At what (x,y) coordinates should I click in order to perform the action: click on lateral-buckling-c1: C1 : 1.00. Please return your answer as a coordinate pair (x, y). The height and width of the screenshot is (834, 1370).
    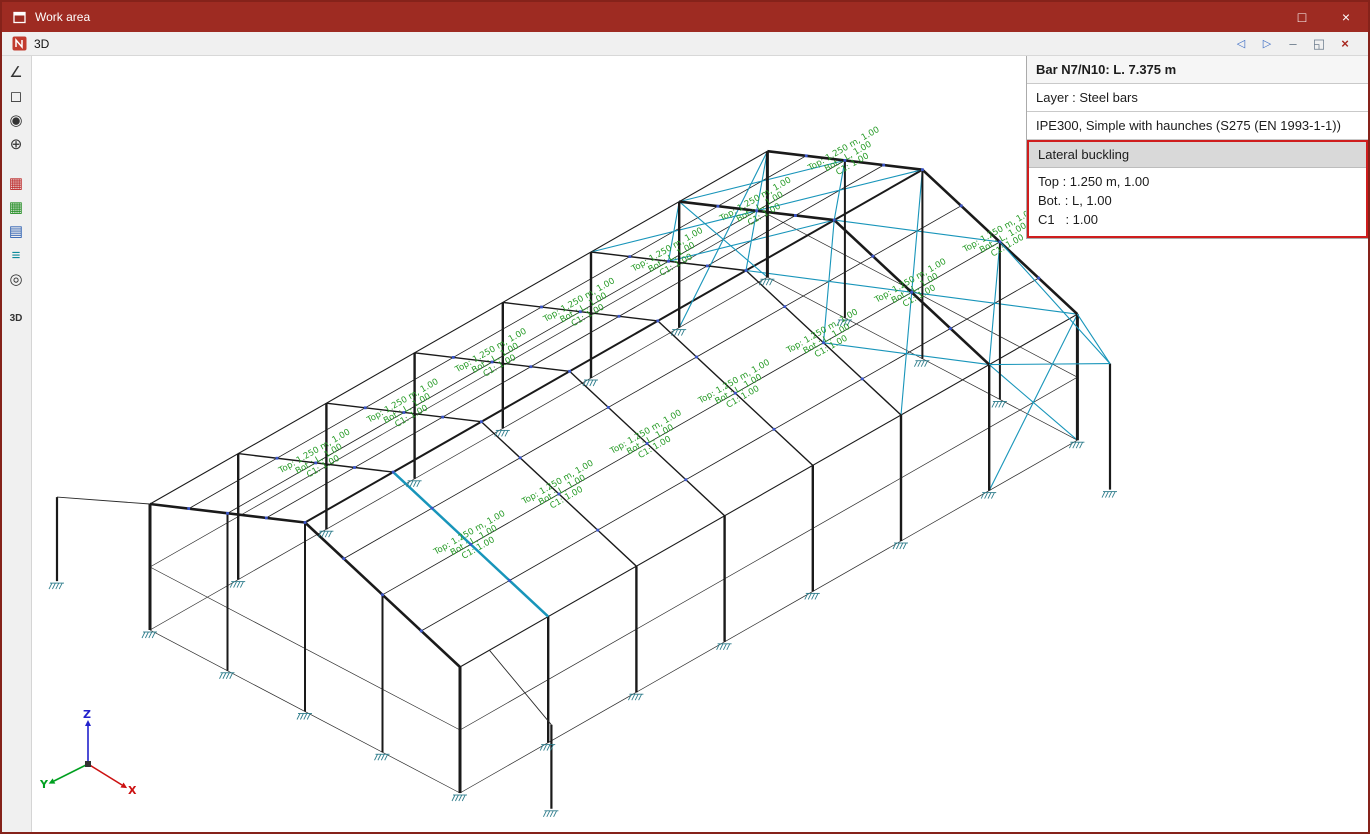
    Looking at the image, I should click on (1068, 219).